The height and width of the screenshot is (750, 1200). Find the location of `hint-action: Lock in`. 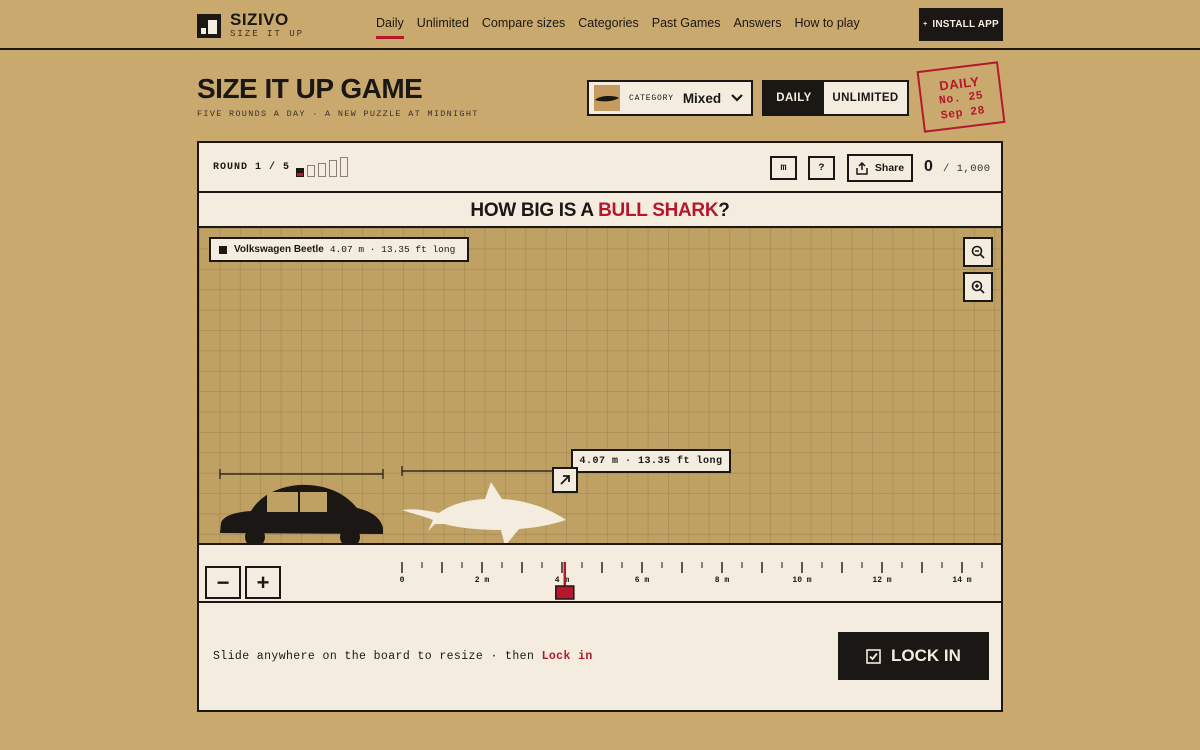

hint-action: Lock in is located at coordinates (567, 656).